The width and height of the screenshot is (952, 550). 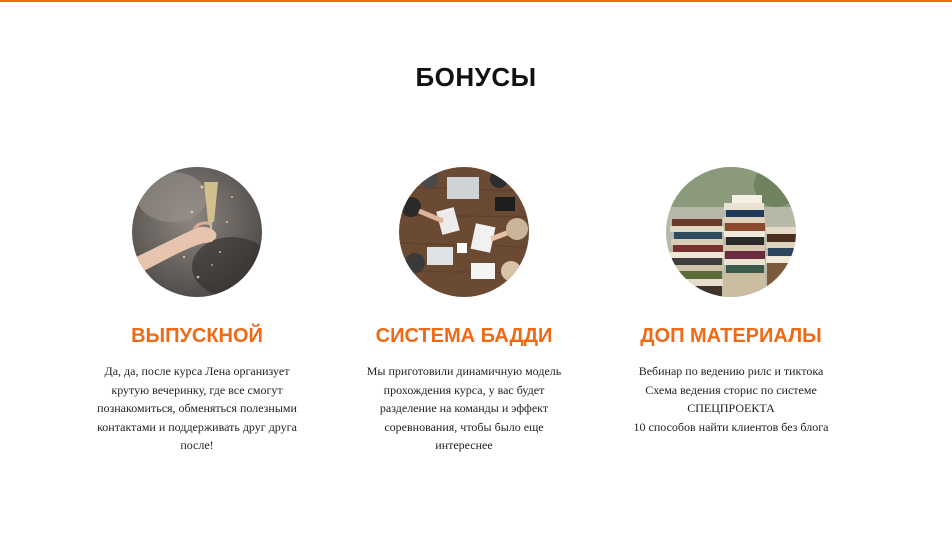 I want to click on card-title: СИСТЕМА БАДДИ, so click(x=464, y=336).